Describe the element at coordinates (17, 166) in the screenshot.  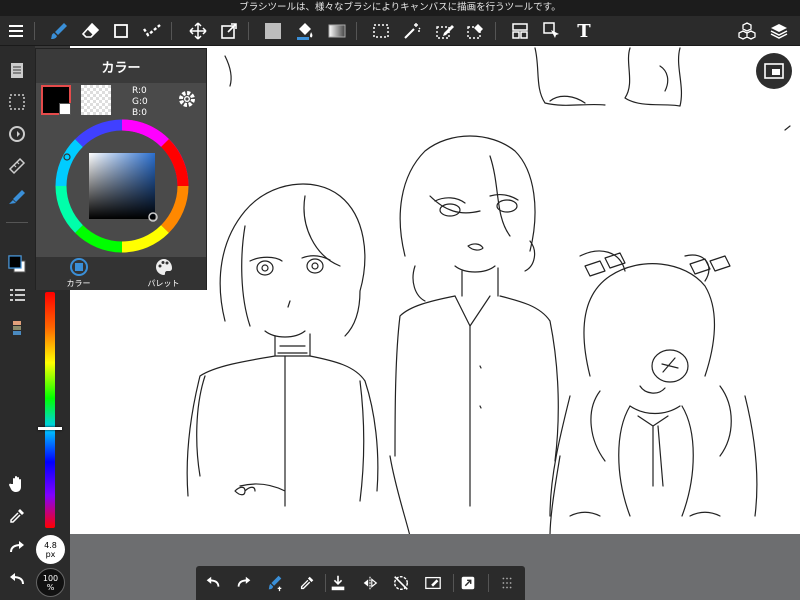
I see `ruler-icon` at that location.